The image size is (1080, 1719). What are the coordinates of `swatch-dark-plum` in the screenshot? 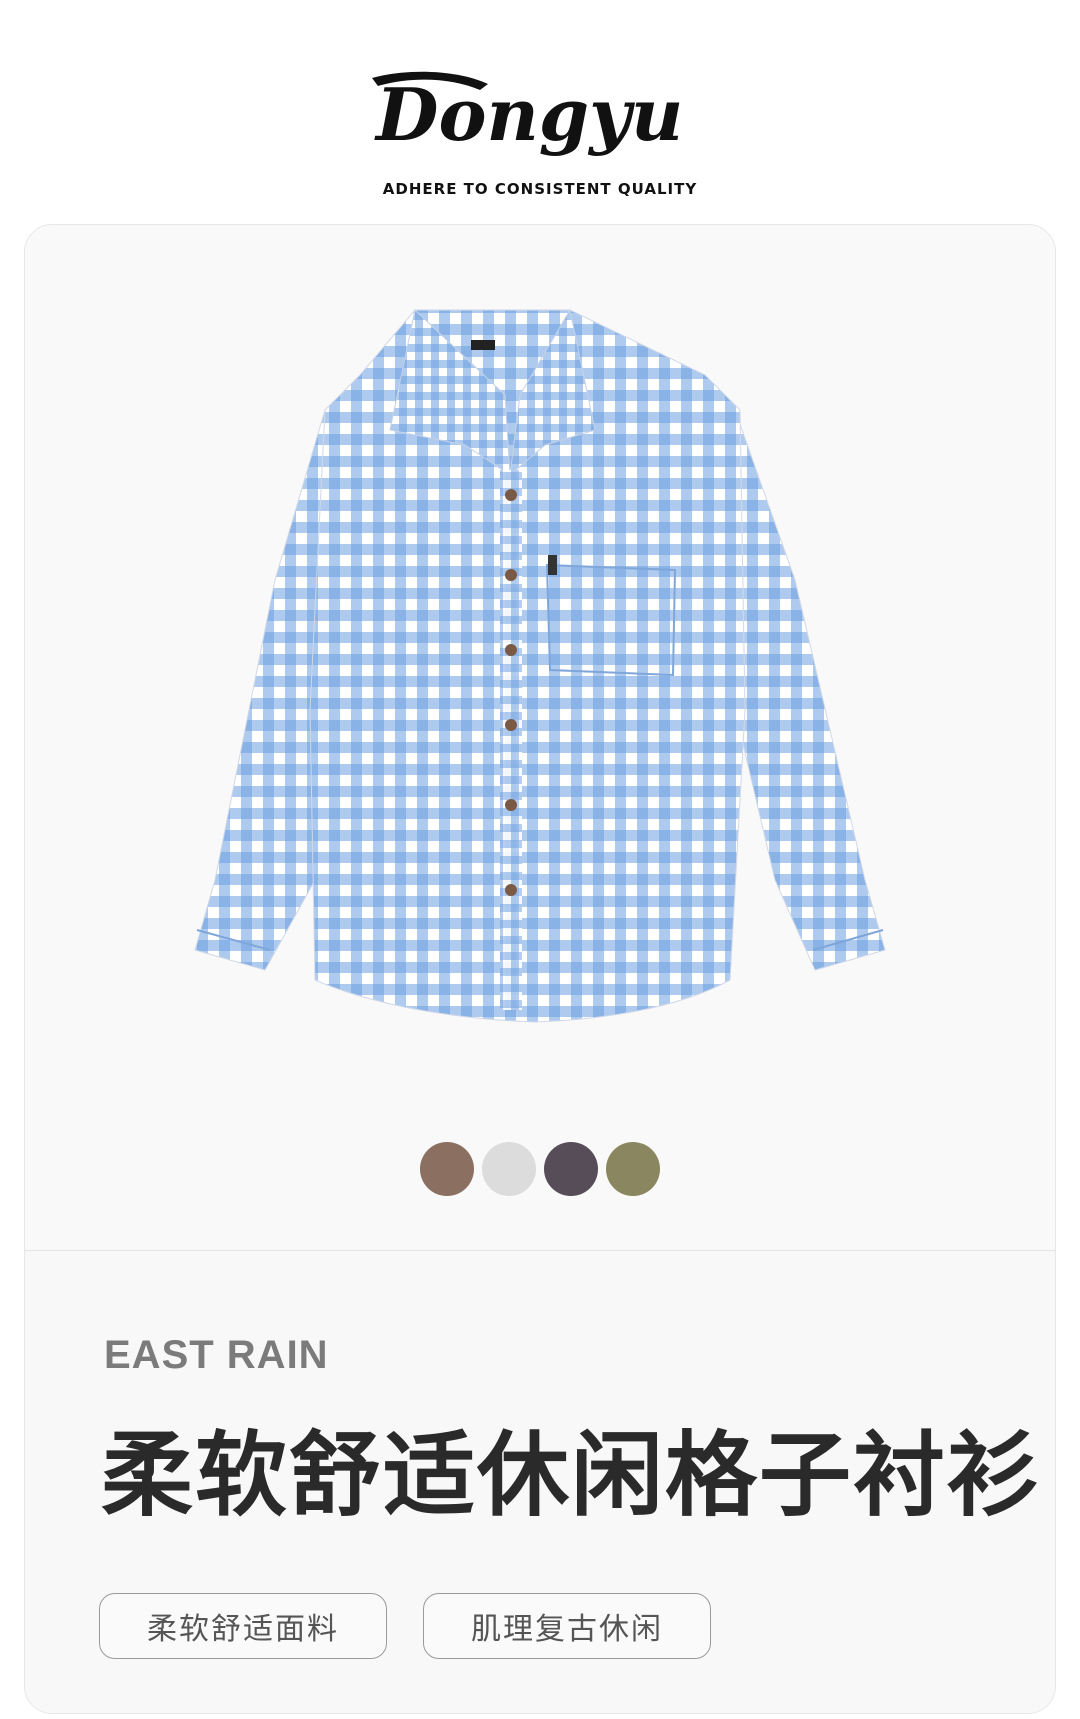 It's located at (571, 1169).